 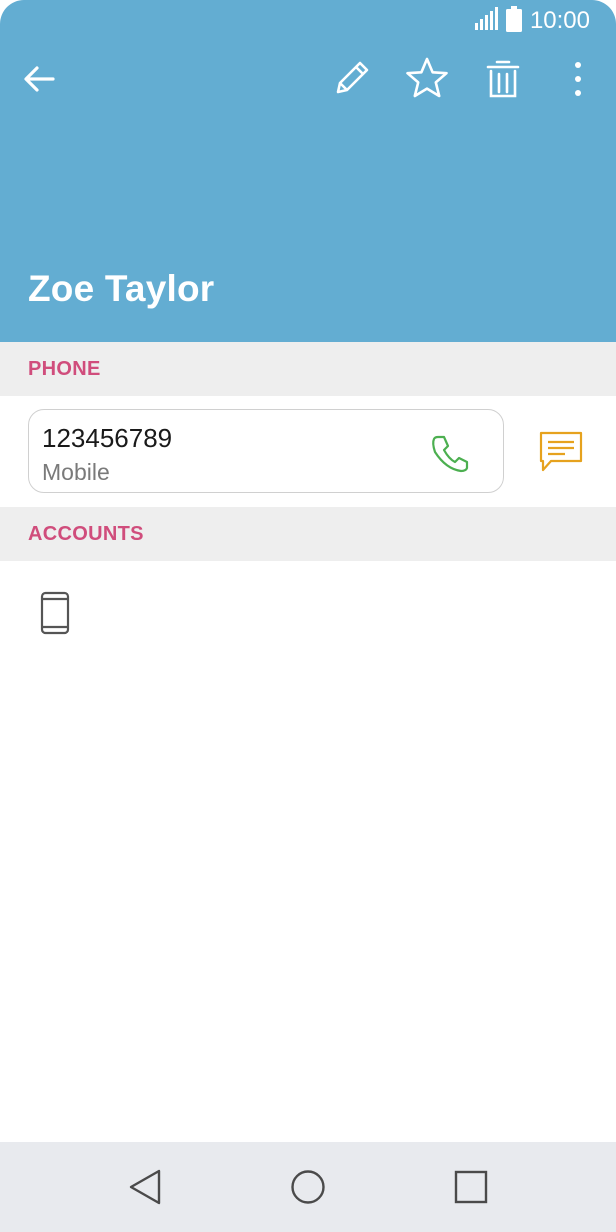 What do you see at coordinates (121, 288) in the screenshot?
I see `contact-name: Zoe Taylor` at bounding box center [121, 288].